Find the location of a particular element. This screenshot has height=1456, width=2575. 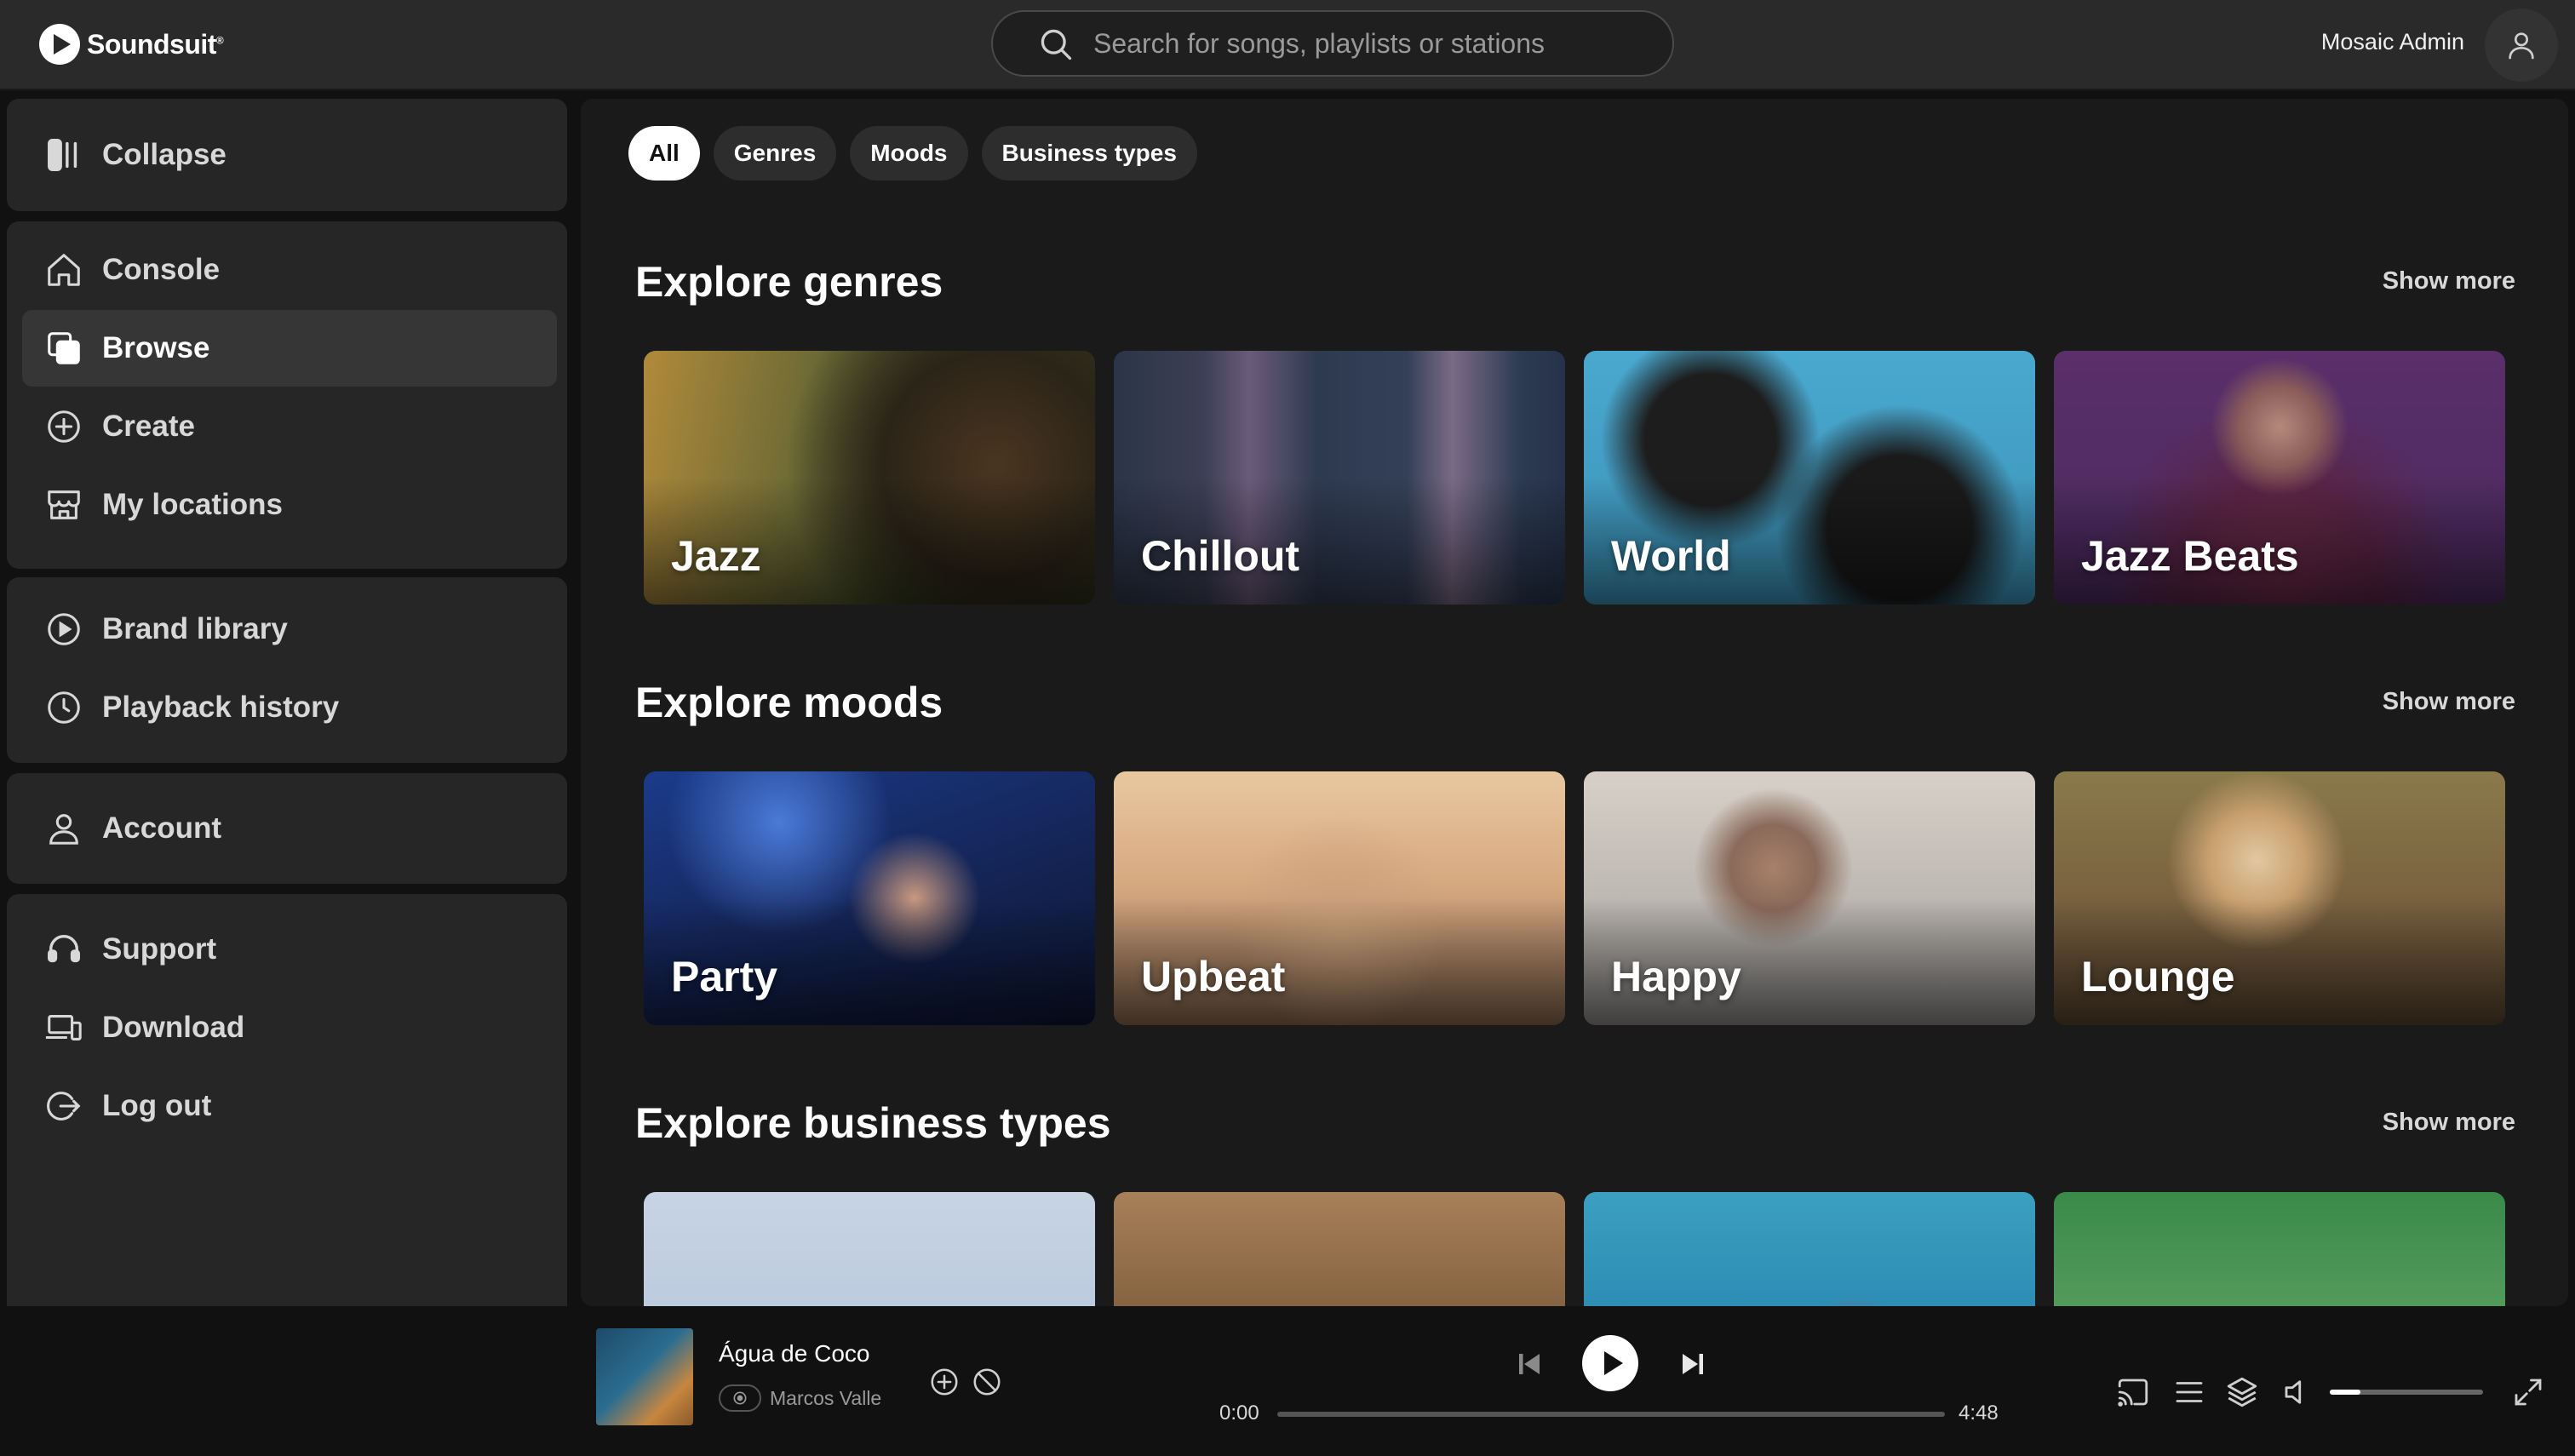

sidebar-item-playback-history: Playback history is located at coordinates (289, 708).